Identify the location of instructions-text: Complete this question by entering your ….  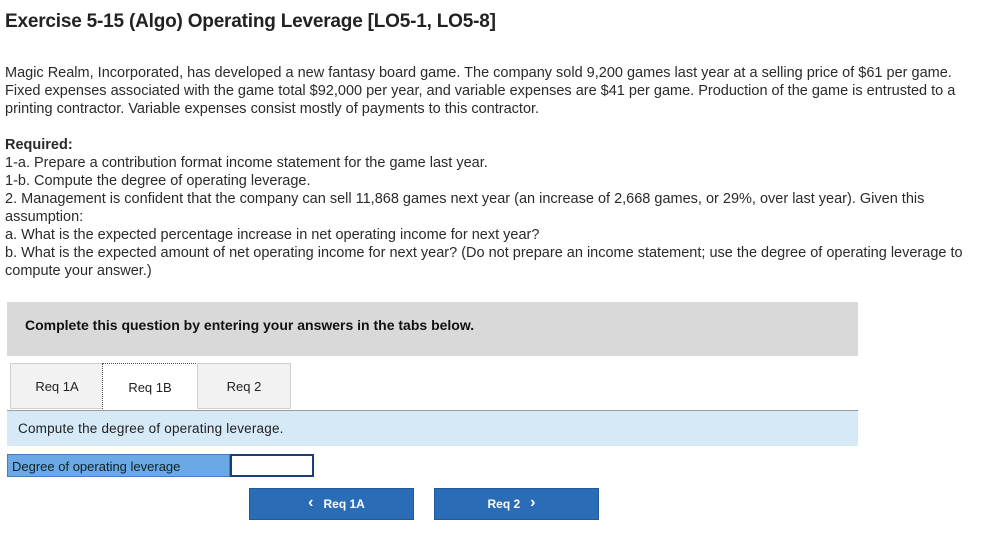
(250, 325).